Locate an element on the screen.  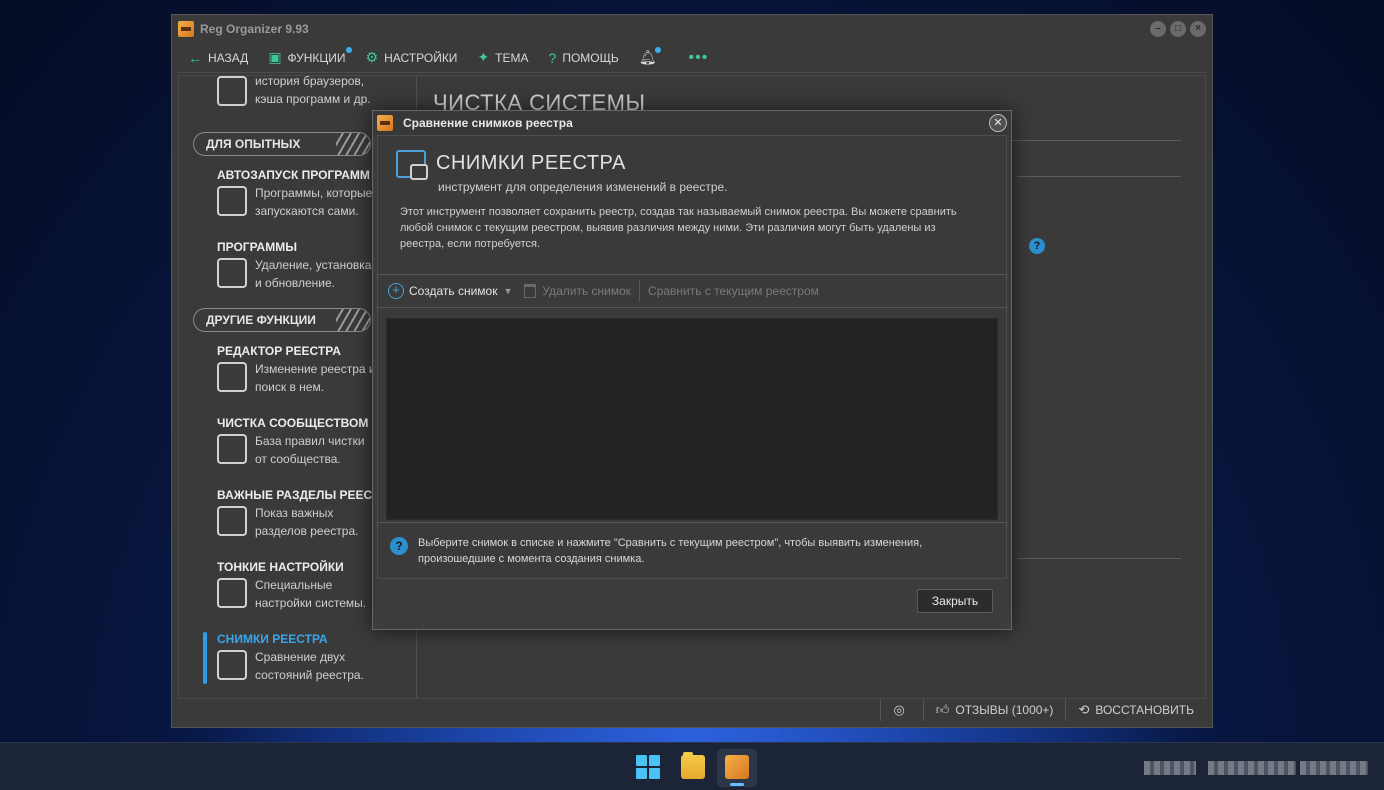
desc-line: База правил чистки is located at coordinates (310, 441).